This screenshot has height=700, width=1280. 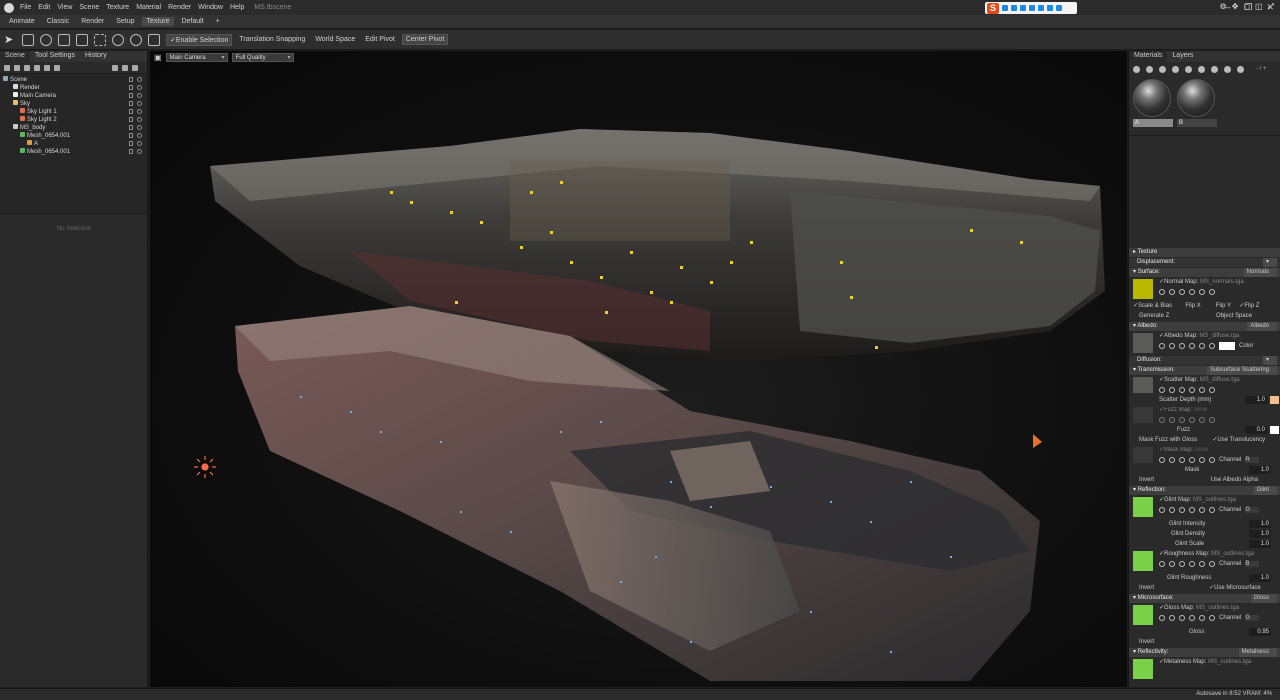 I want to click on add-mesh-icon, so click(x=57, y=67).